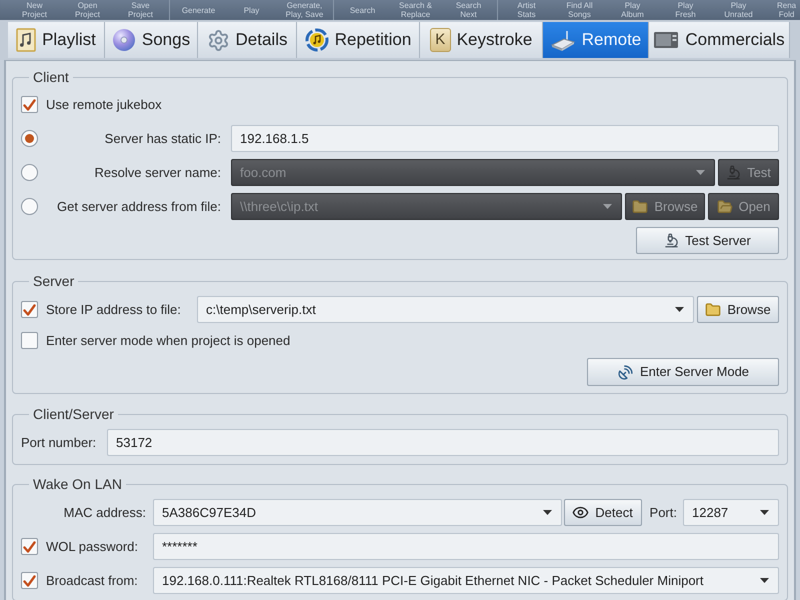  I want to click on dropdown-field: 12287, so click(731, 512).